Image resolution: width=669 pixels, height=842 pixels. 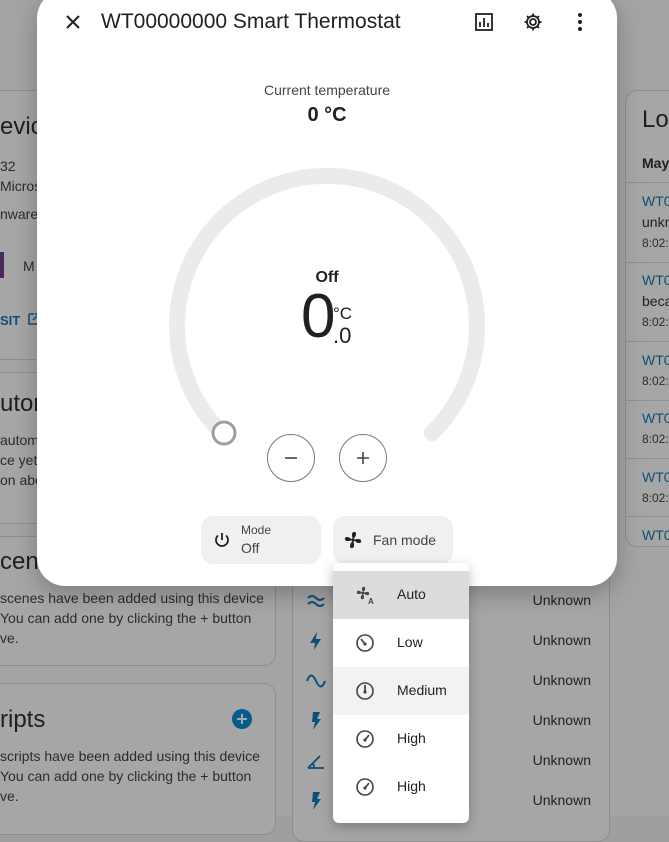 What do you see at coordinates (371, 601) in the screenshot?
I see `svg-text: A` at bounding box center [371, 601].